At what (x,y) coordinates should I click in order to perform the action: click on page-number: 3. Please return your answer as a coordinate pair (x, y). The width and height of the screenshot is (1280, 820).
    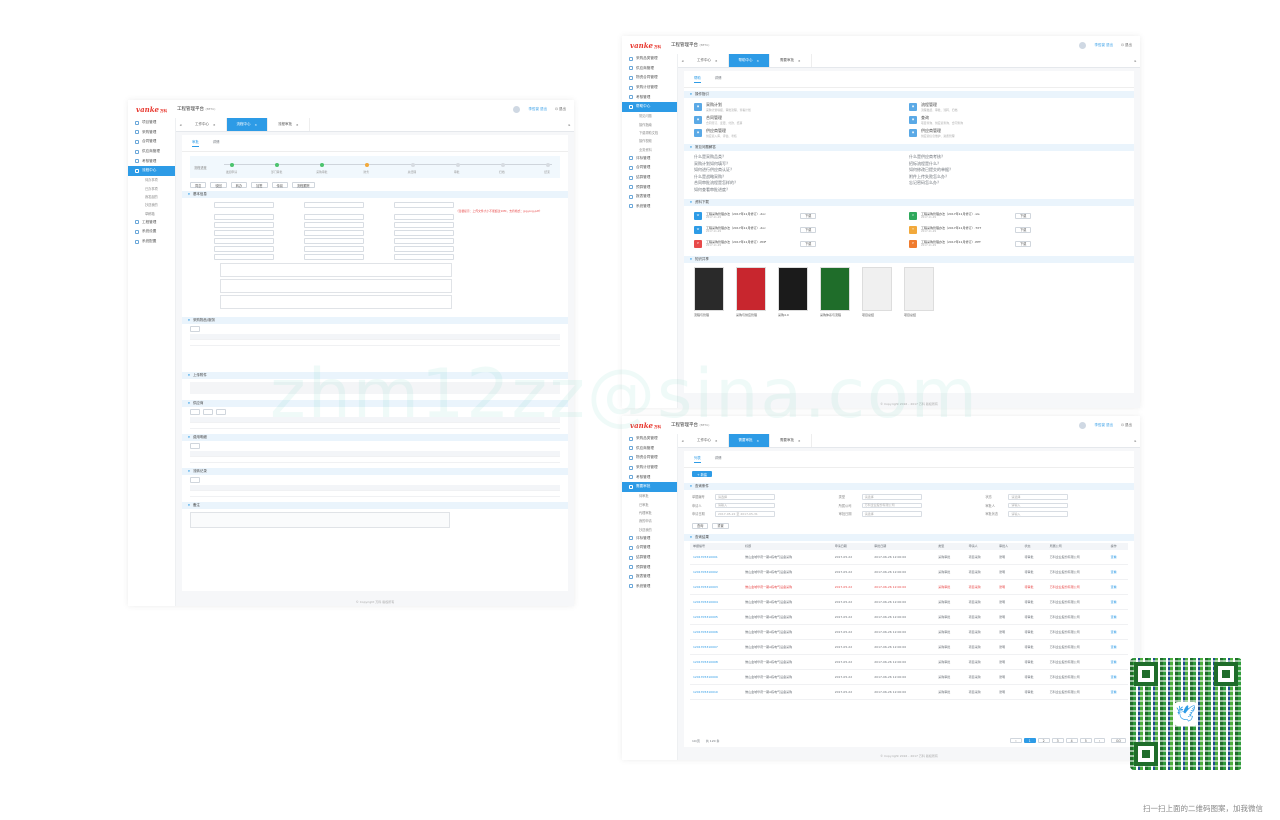
    Looking at the image, I should click on (1057, 740).